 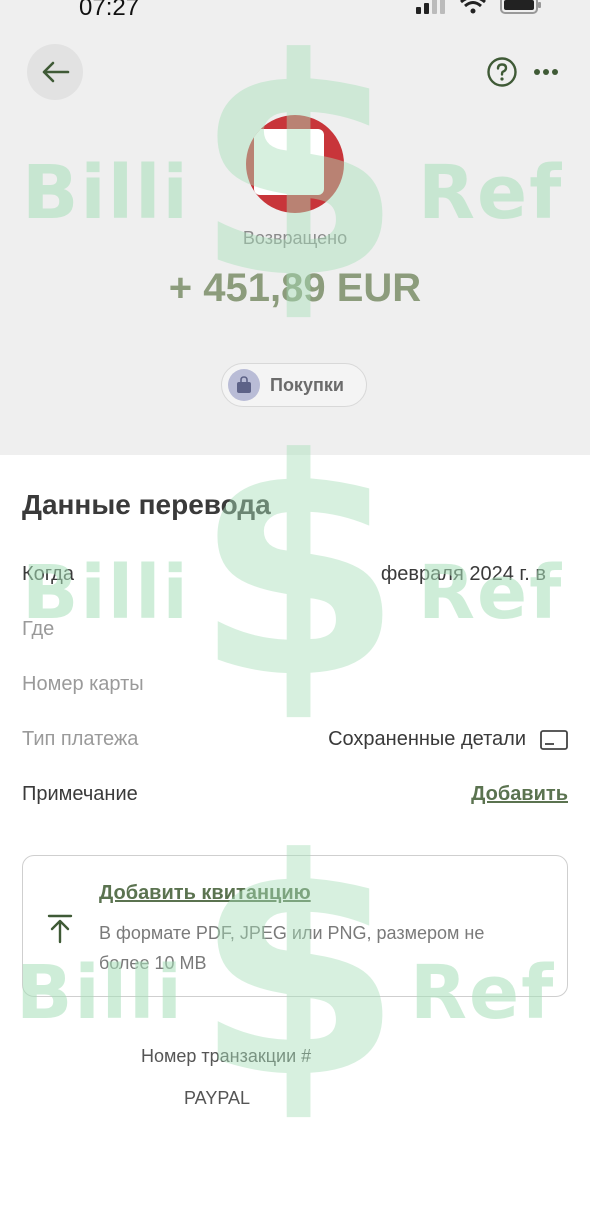 What do you see at coordinates (80, 794) in the screenshot?
I see `detail-label: Примечание` at bounding box center [80, 794].